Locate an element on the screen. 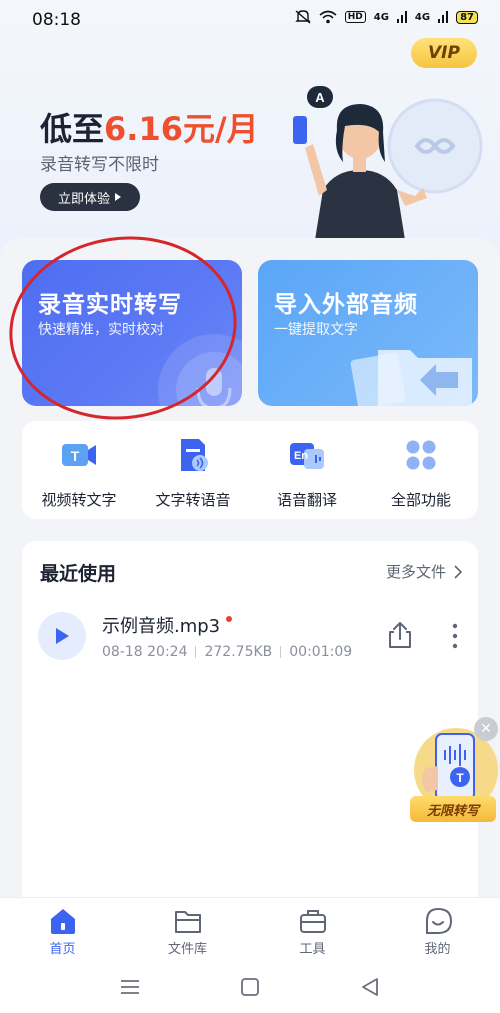 The height and width of the screenshot is (1013, 500). mute-icon is located at coordinates (303, 17).